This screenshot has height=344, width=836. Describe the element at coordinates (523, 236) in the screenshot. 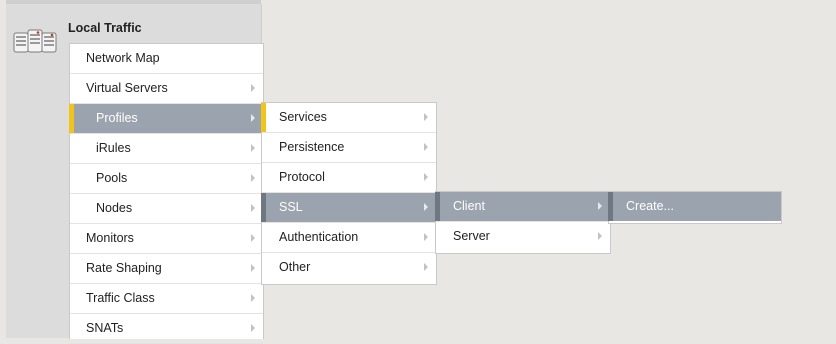

I see `submenu-item-server: Server` at that location.